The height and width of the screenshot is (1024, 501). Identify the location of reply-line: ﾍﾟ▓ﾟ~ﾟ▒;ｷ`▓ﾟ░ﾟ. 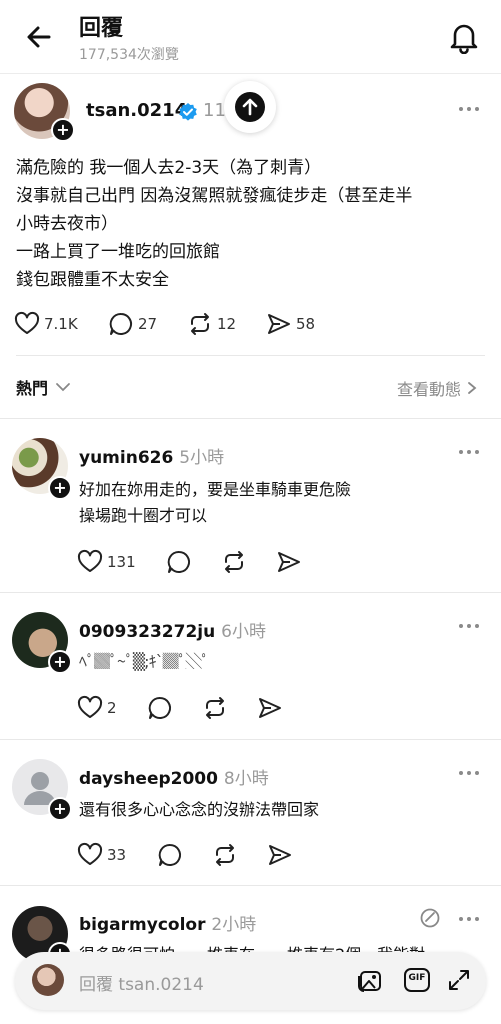
(144, 661).